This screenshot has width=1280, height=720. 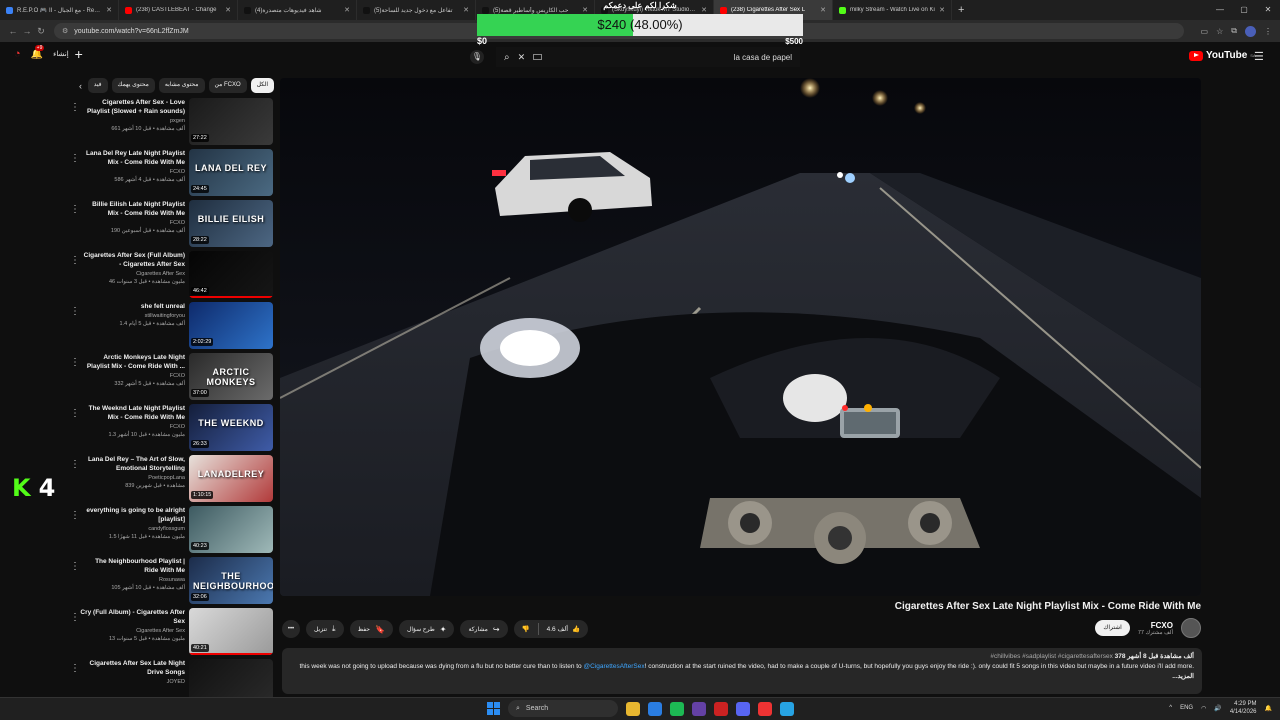 What do you see at coordinates (178, 10) in the screenshot?
I see `browser-tab: (238) CASTLEBEAT - Change ✕` at bounding box center [178, 10].